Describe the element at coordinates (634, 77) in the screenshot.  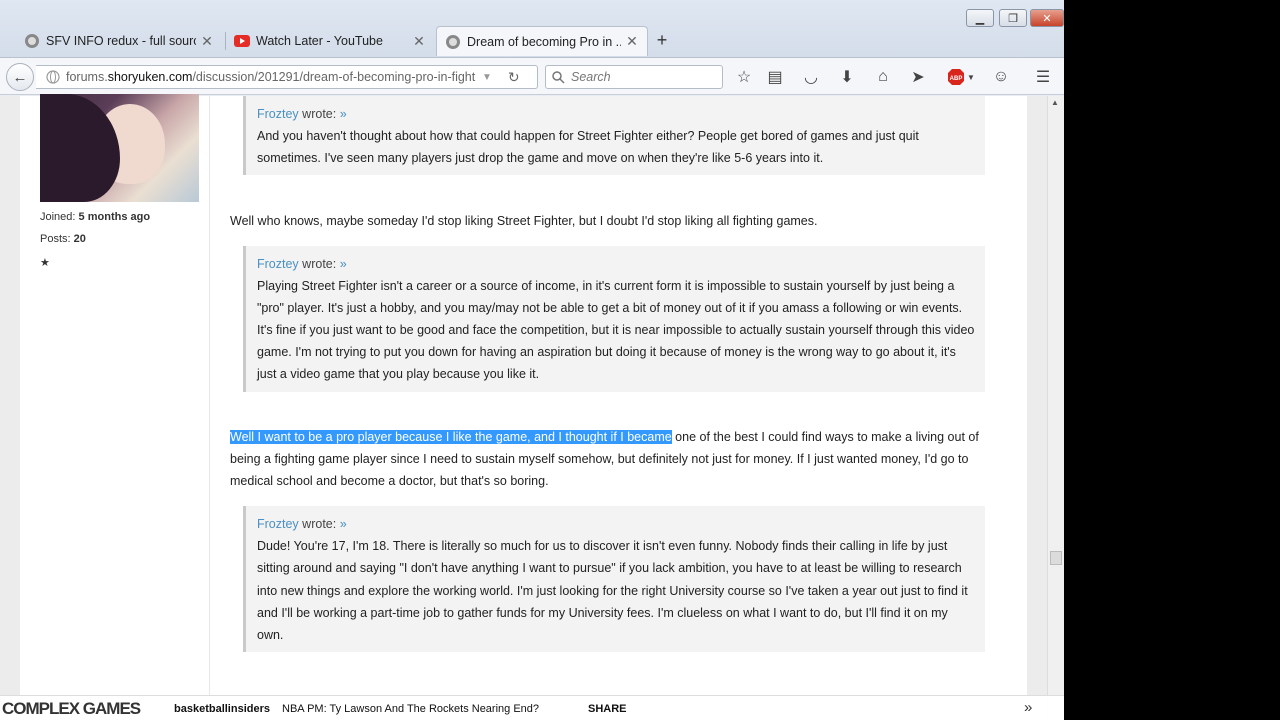
I see `search-input: Search` at that location.